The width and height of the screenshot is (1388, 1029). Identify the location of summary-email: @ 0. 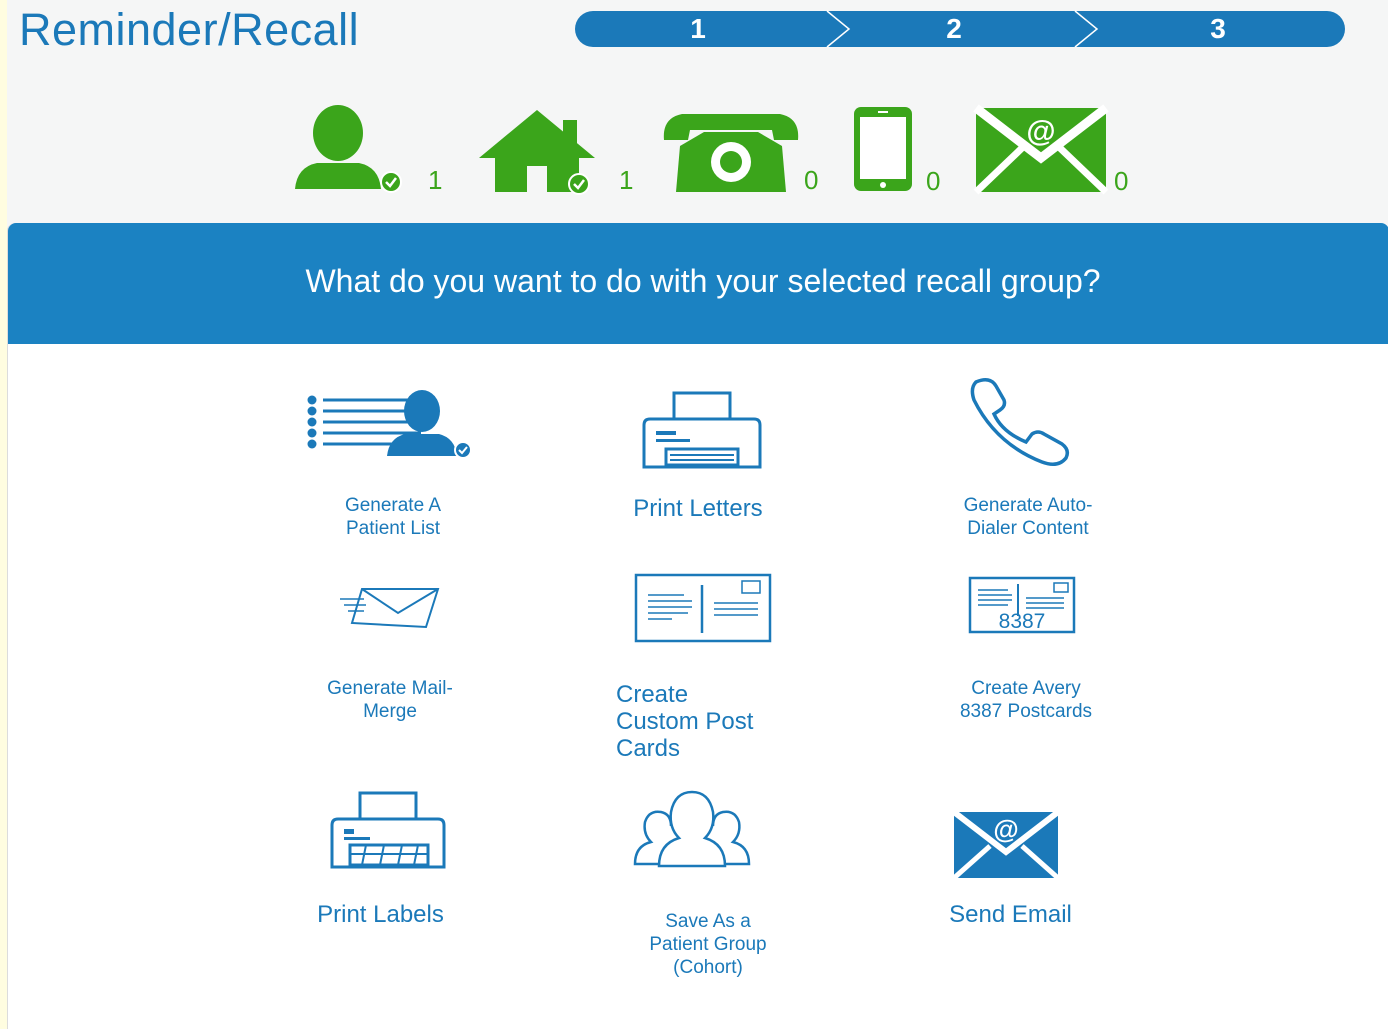
(1050, 150).